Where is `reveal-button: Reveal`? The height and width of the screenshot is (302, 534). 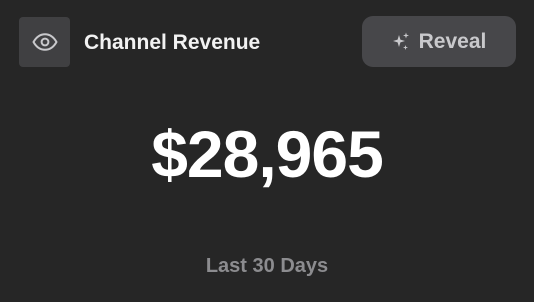
reveal-button: Reveal is located at coordinates (439, 41).